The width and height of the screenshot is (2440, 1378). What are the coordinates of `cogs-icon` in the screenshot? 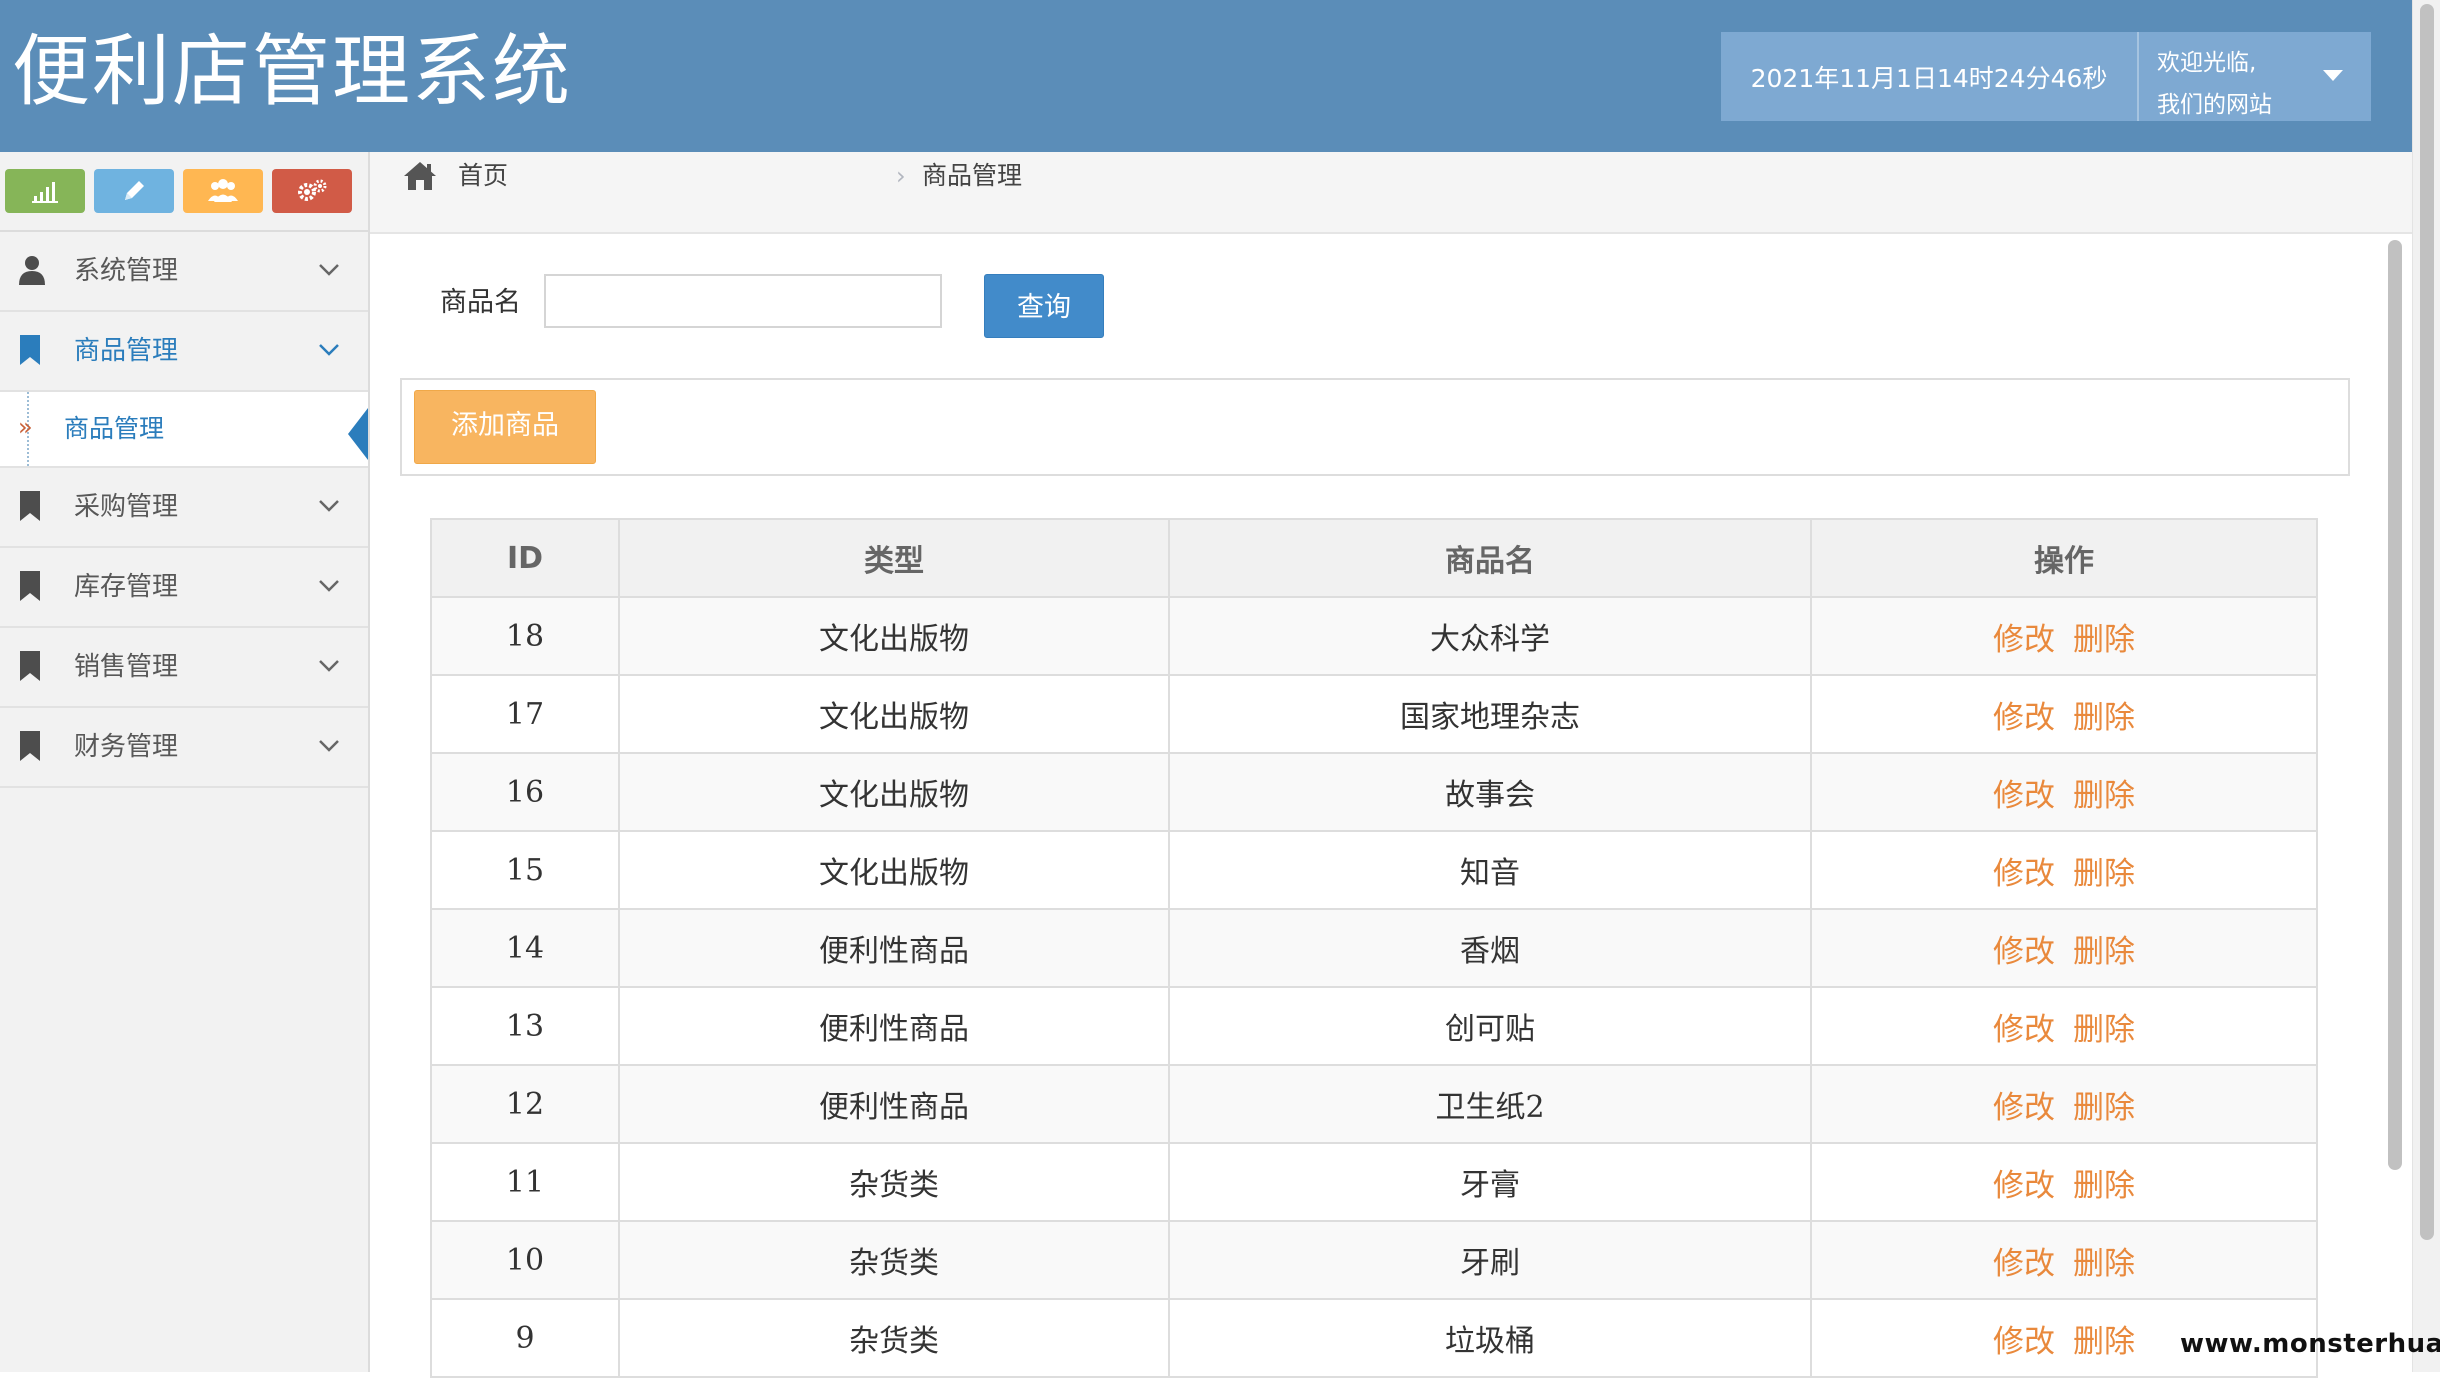 It's located at (312, 190).